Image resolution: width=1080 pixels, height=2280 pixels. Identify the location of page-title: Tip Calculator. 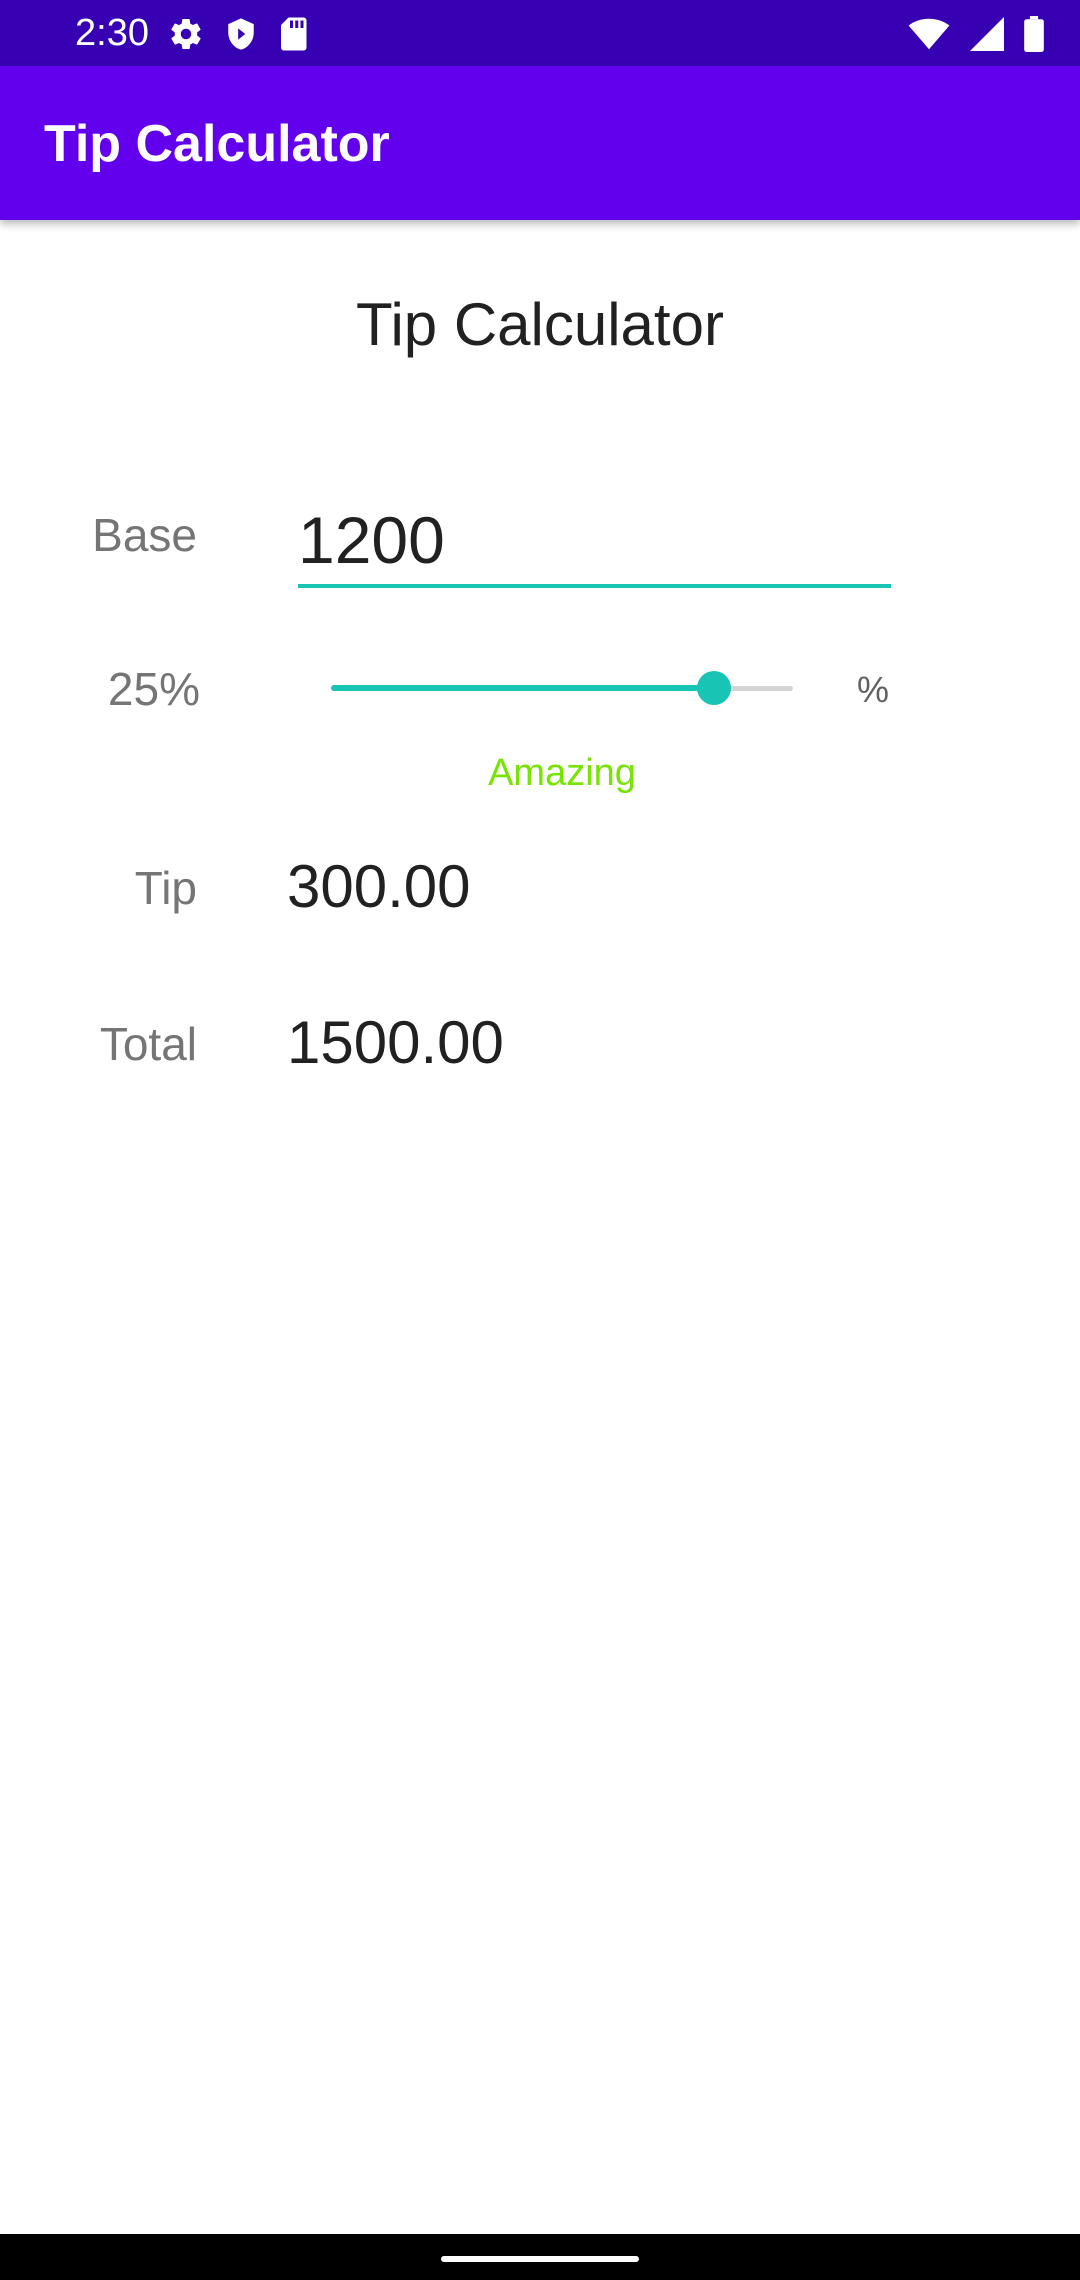
(540, 324).